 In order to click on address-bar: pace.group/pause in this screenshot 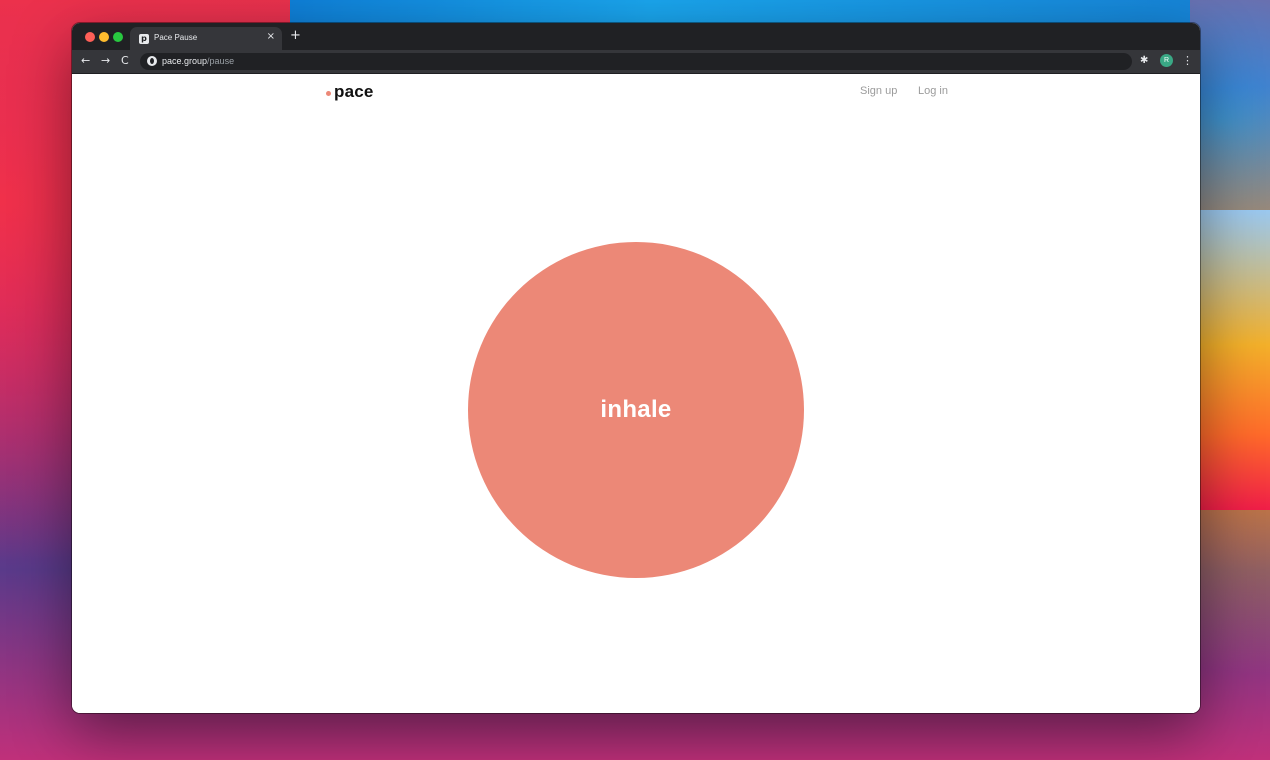, I will do `click(636, 61)`.